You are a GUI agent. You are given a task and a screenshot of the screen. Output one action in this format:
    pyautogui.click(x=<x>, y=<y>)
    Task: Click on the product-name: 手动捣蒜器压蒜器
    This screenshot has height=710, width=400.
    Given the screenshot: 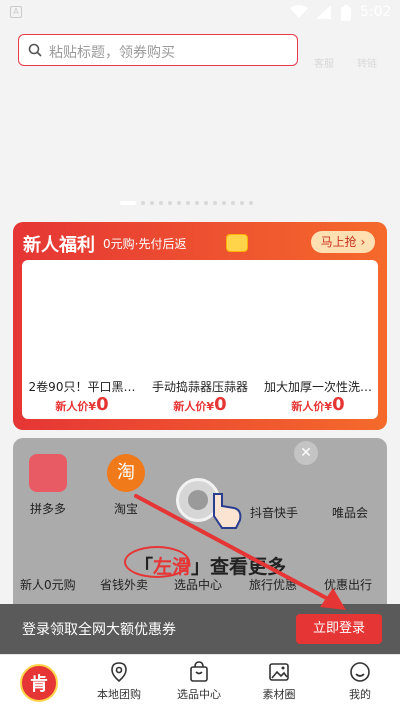 What is the action you would take?
    pyautogui.click(x=199, y=387)
    